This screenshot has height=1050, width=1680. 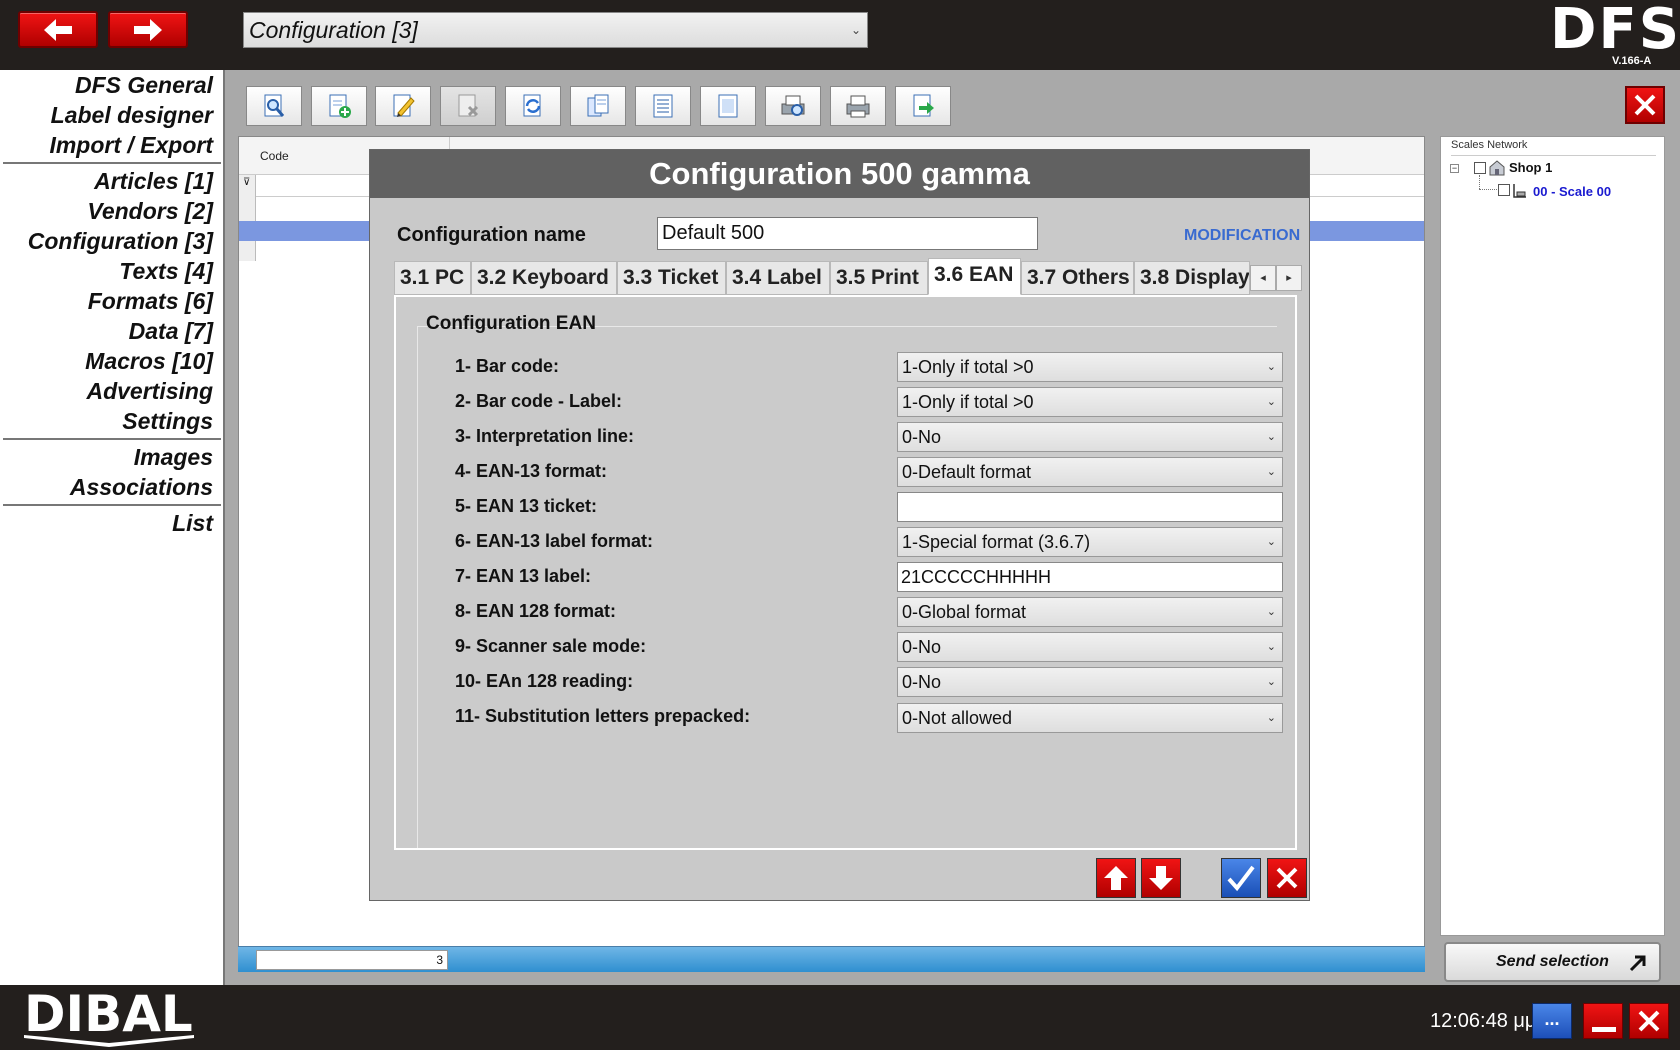 I want to click on shop-checkbox, so click(x=1480, y=168).